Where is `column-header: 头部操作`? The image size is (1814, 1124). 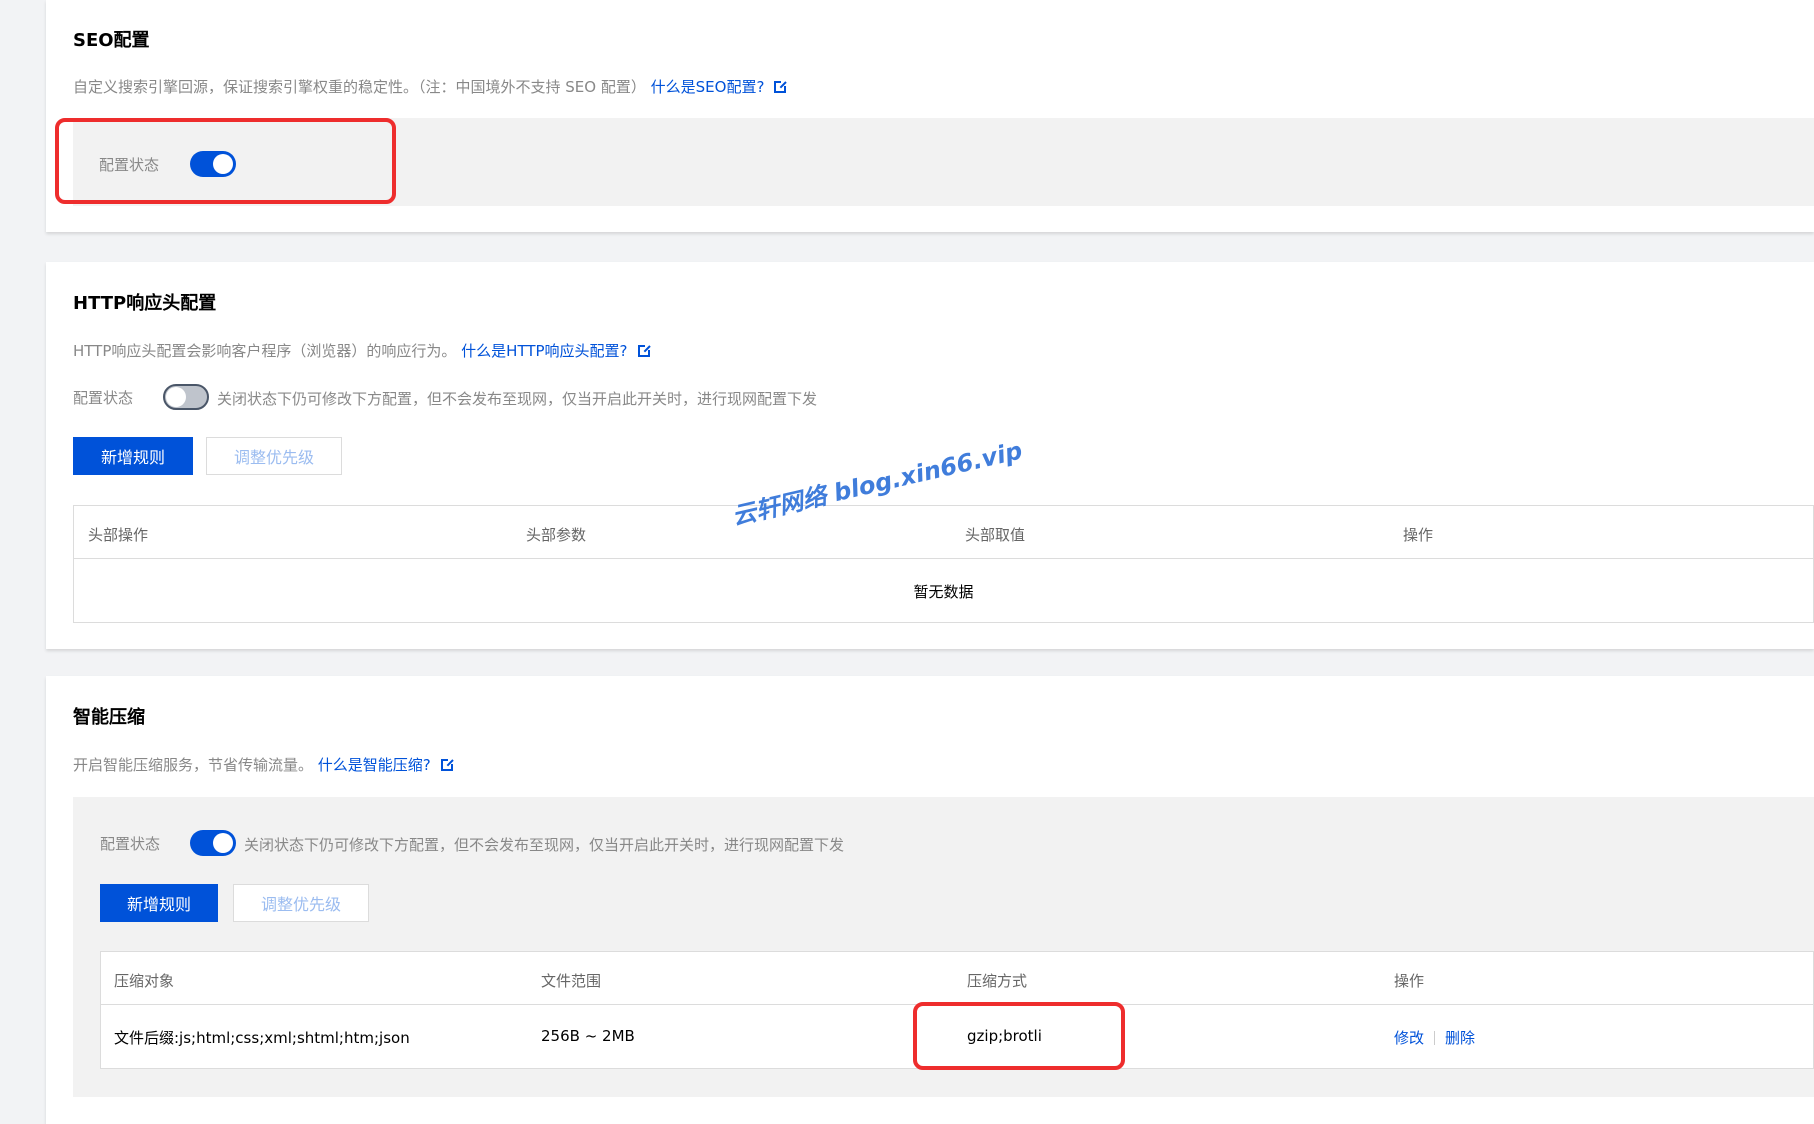 column-header: 头部操作 is located at coordinates (118, 535).